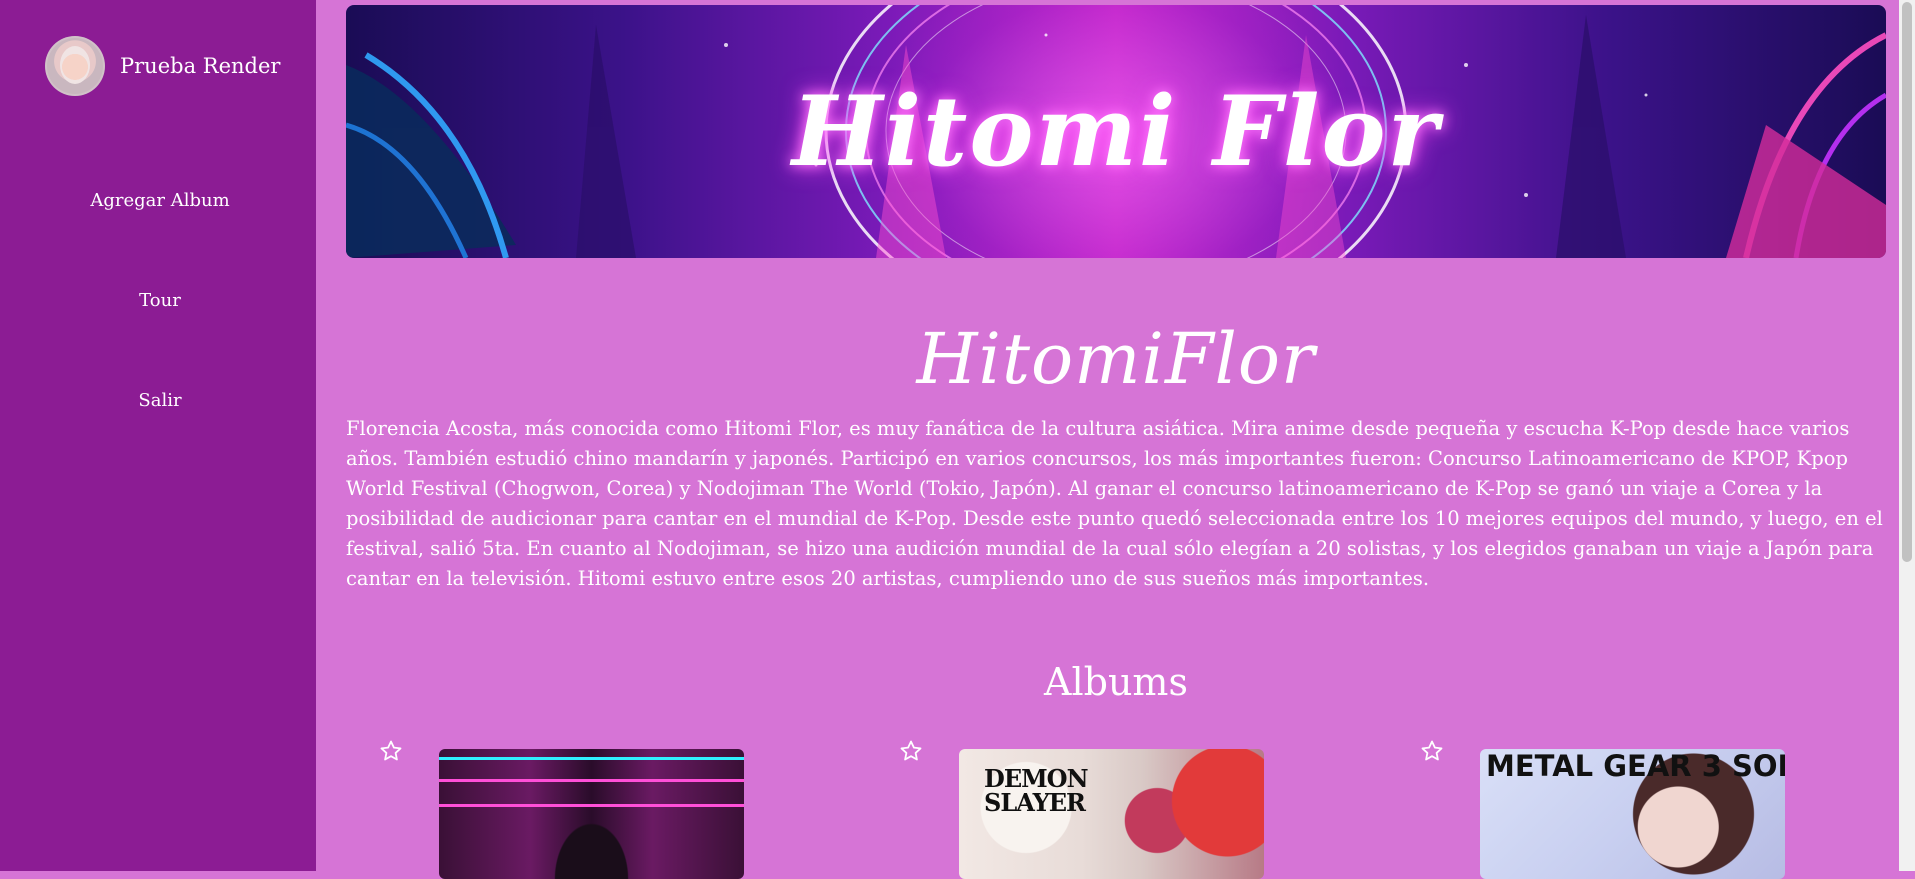 Image resolution: width=1915 pixels, height=879 pixels. I want to click on album-cover: DEMON SLAYER, so click(1111, 814).